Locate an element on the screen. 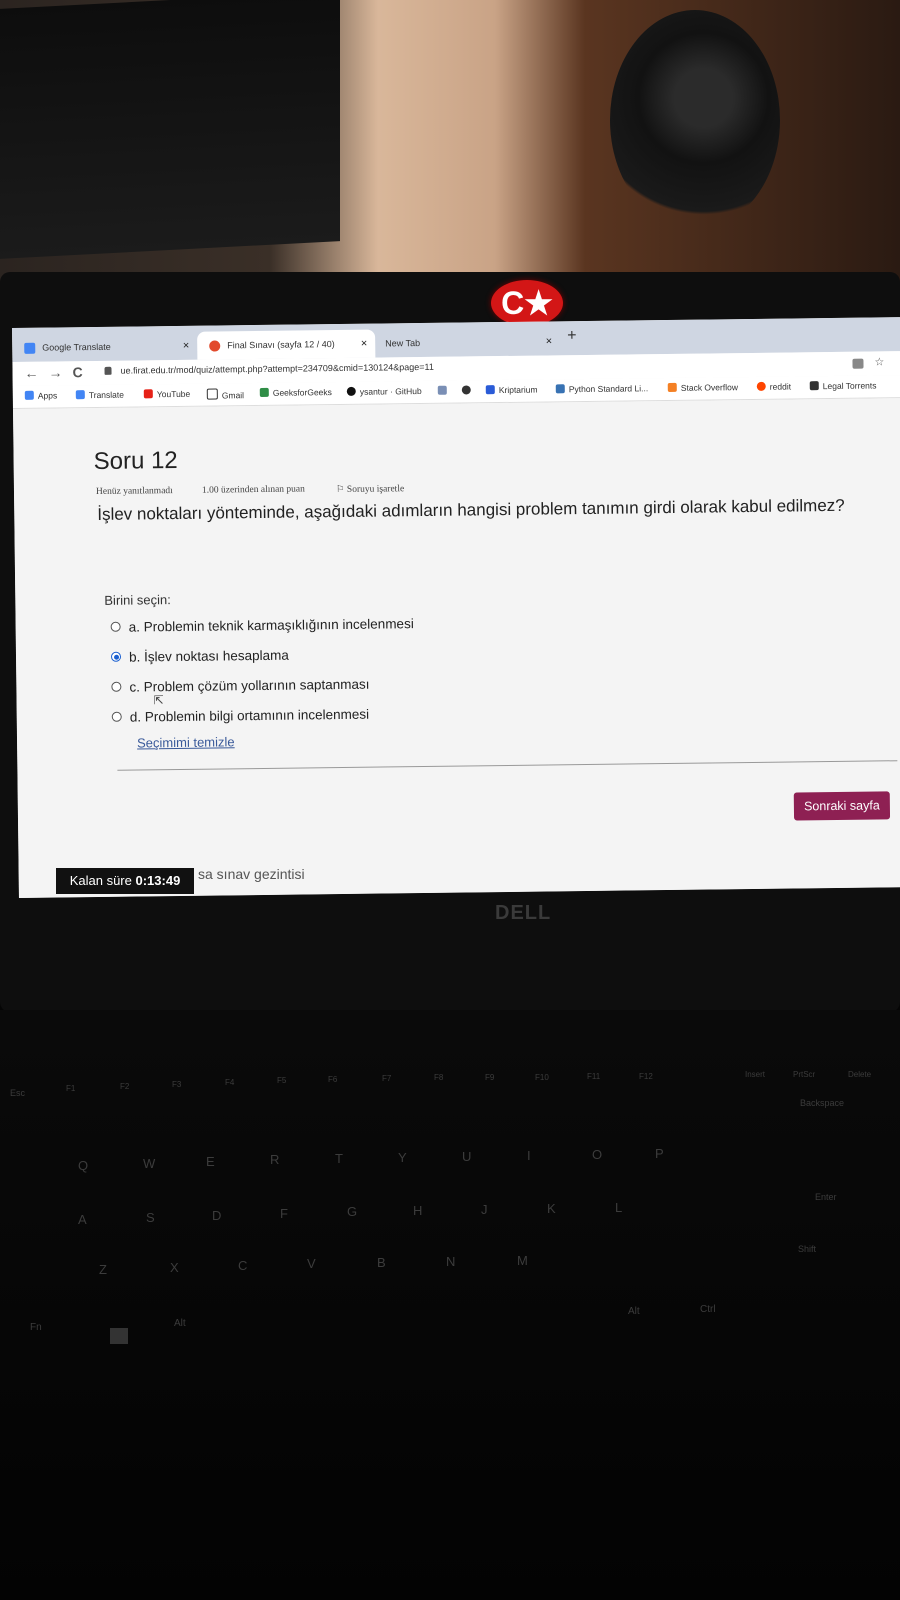  bookmark-reddit: reddit is located at coordinates (774, 386).